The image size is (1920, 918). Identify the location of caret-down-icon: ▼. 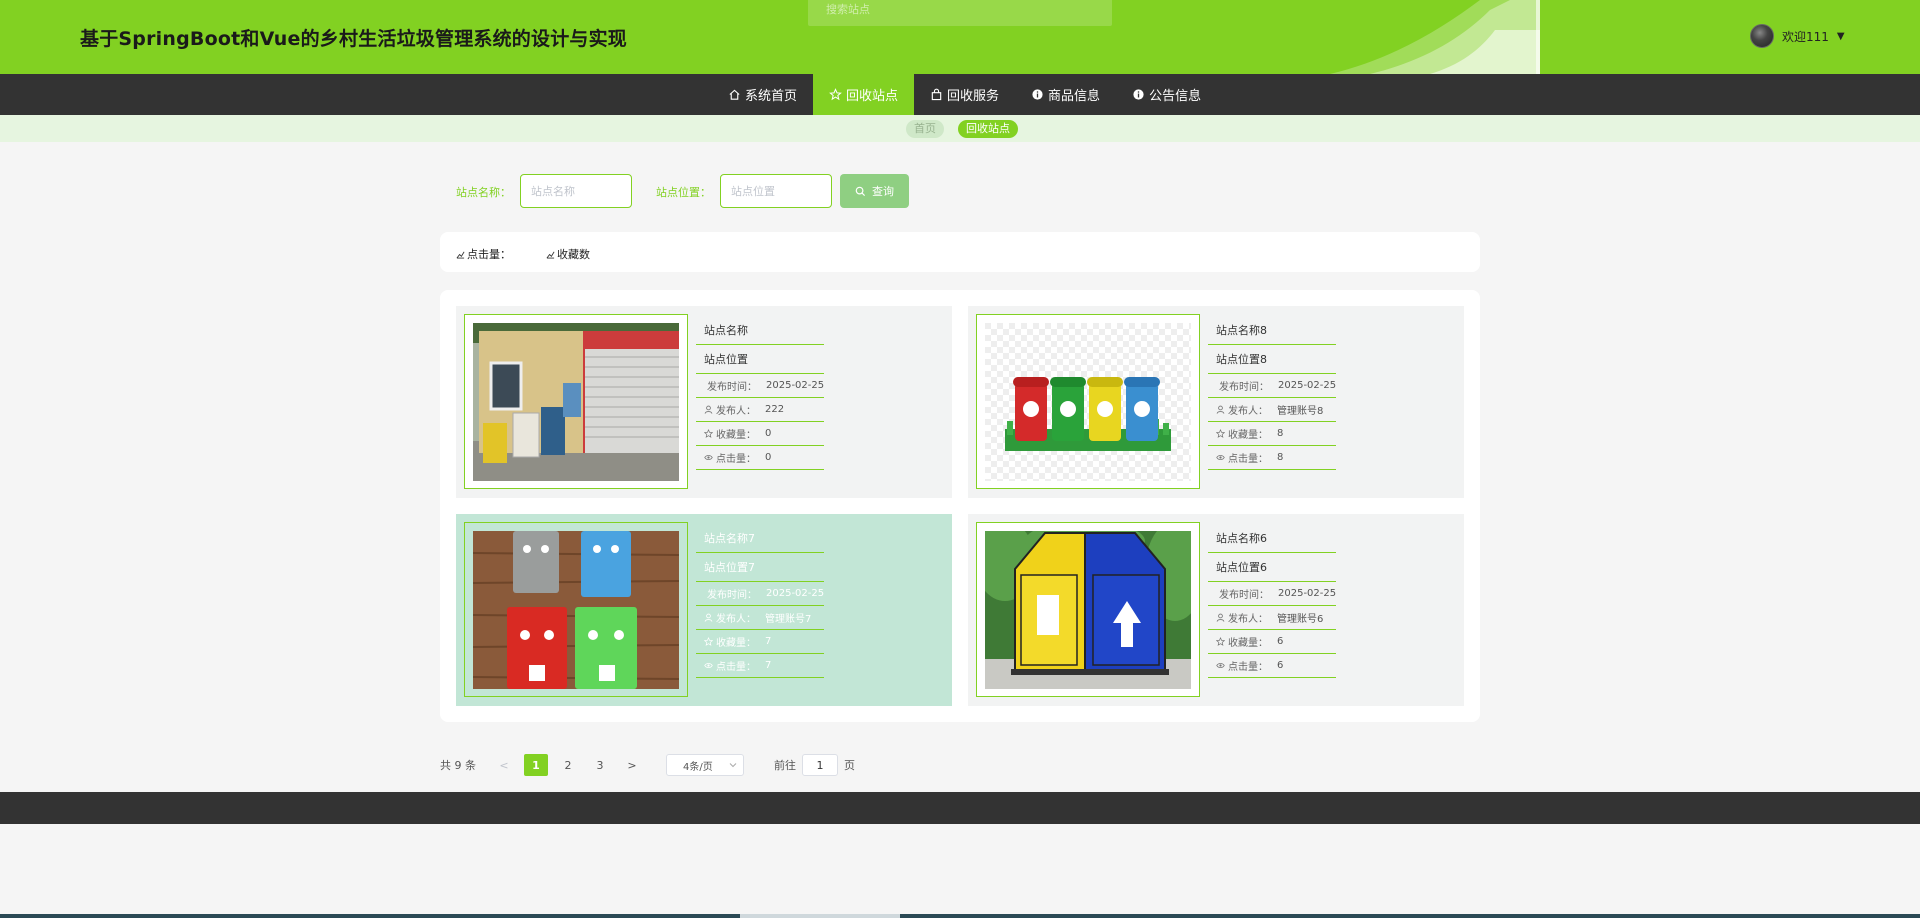
(1841, 36).